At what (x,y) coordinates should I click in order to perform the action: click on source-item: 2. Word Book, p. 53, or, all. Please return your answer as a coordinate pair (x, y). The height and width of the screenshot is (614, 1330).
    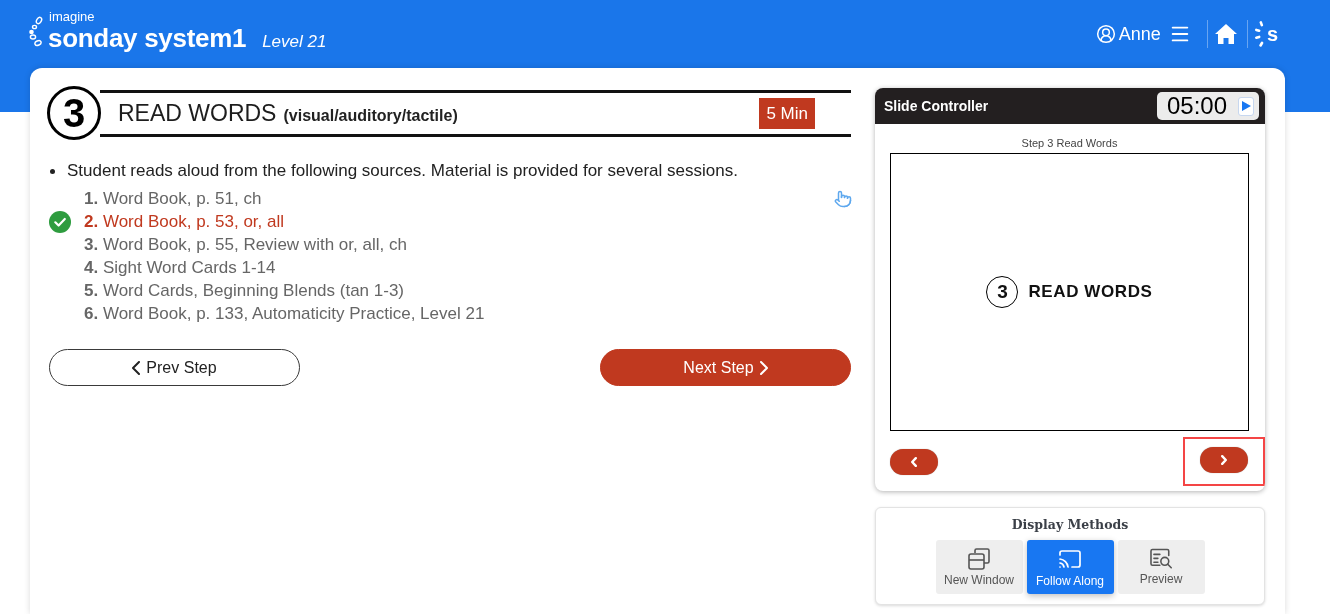
    Looking at the image, I should click on (184, 221).